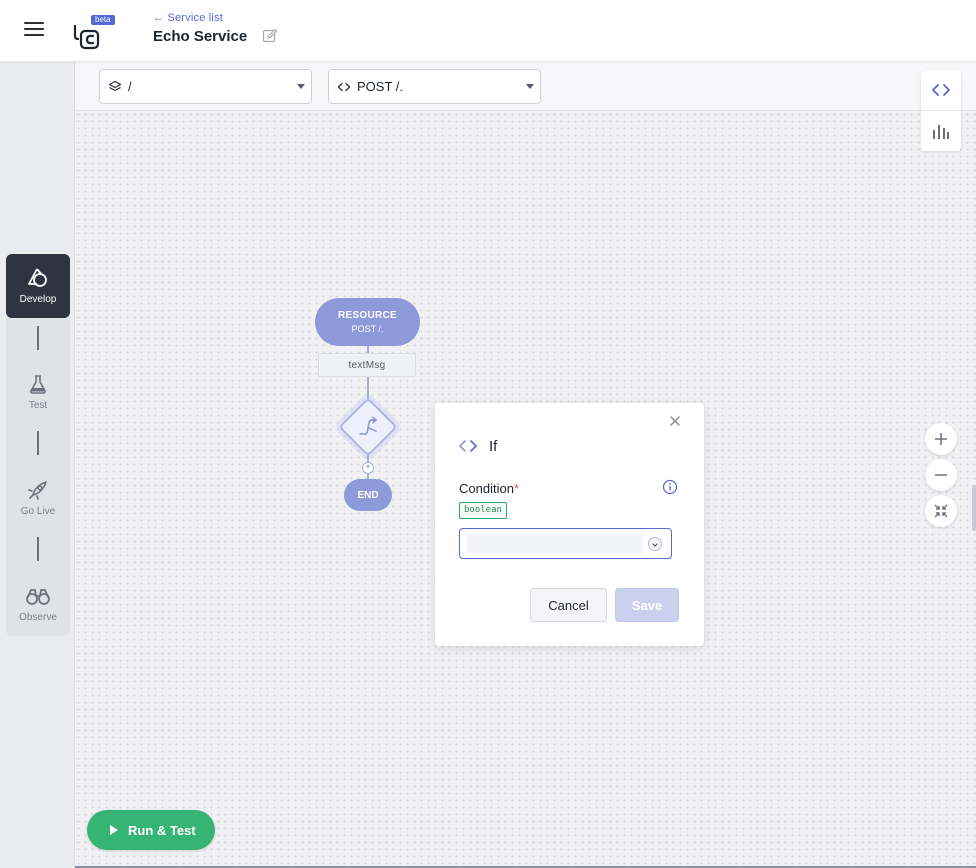  I want to click on nav-step-label: Develop, so click(38, 299).